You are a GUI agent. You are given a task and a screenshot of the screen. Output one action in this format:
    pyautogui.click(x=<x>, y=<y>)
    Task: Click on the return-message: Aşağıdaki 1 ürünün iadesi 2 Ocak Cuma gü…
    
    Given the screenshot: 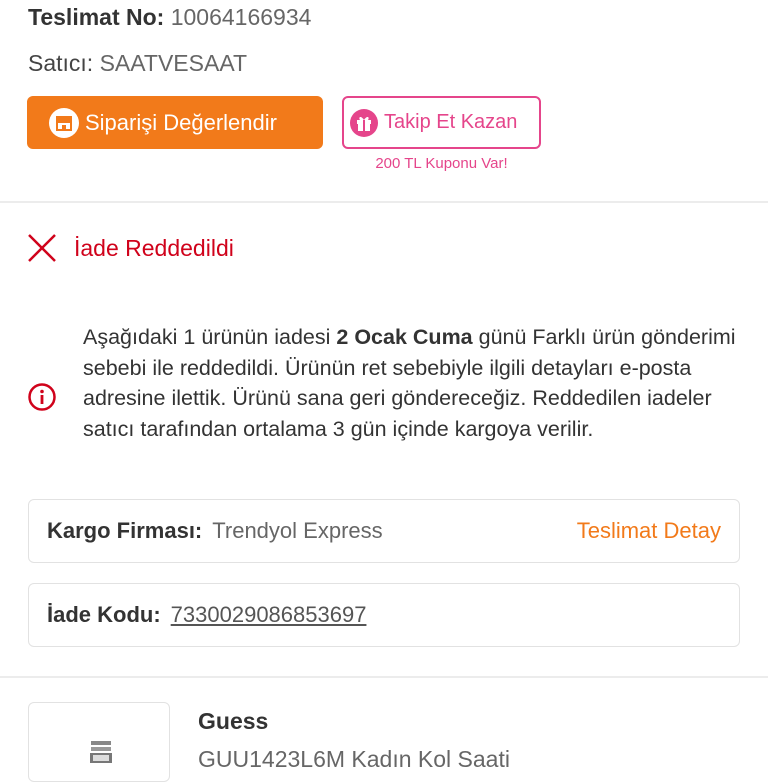 What is the action you would take?
    pyautogui.click(x=413, y=383)
    